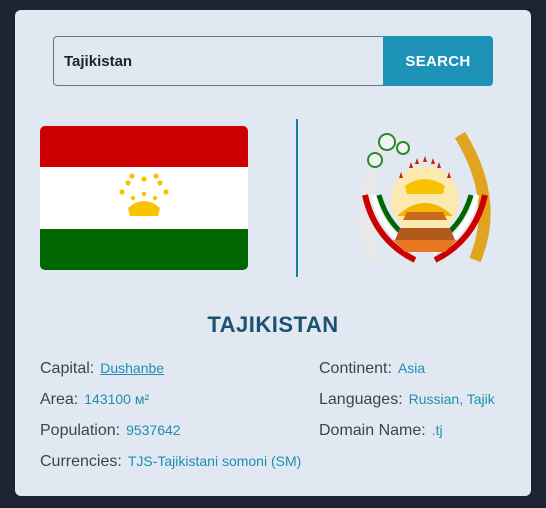 The width and height of the screenshot is (546, 508). What do you see at coordinates (144, 198) in the screenshot?
I see `flag-image` at bounding box center [144, 198].